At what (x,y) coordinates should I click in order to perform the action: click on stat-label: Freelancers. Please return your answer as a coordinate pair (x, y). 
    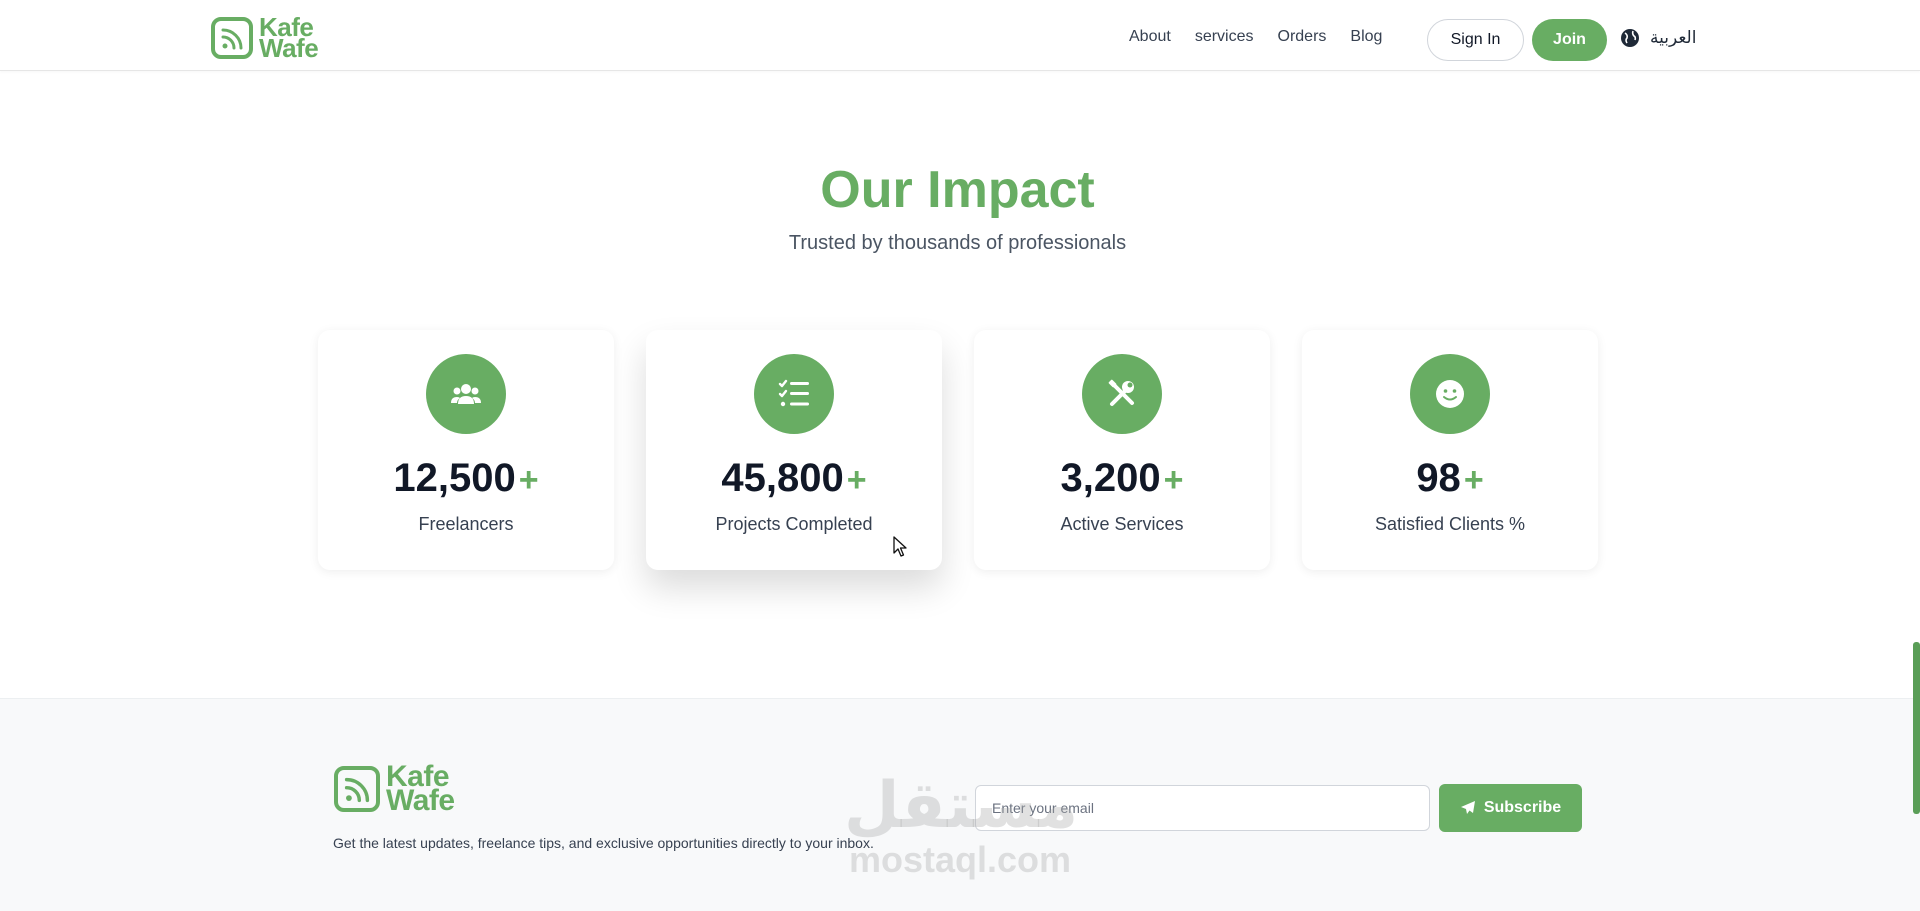
    Looking at the image, I should click on (466, 524).